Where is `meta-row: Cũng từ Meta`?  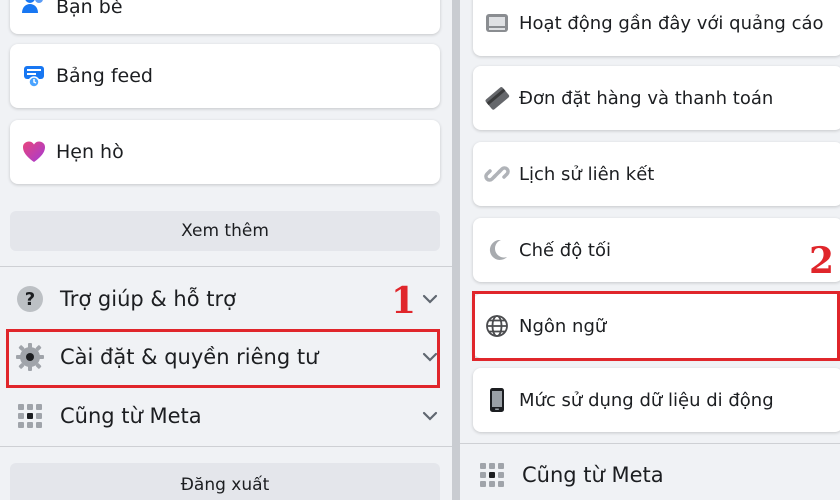
meta-row: Cũng từ Meta is located at coordinates (571, 475).